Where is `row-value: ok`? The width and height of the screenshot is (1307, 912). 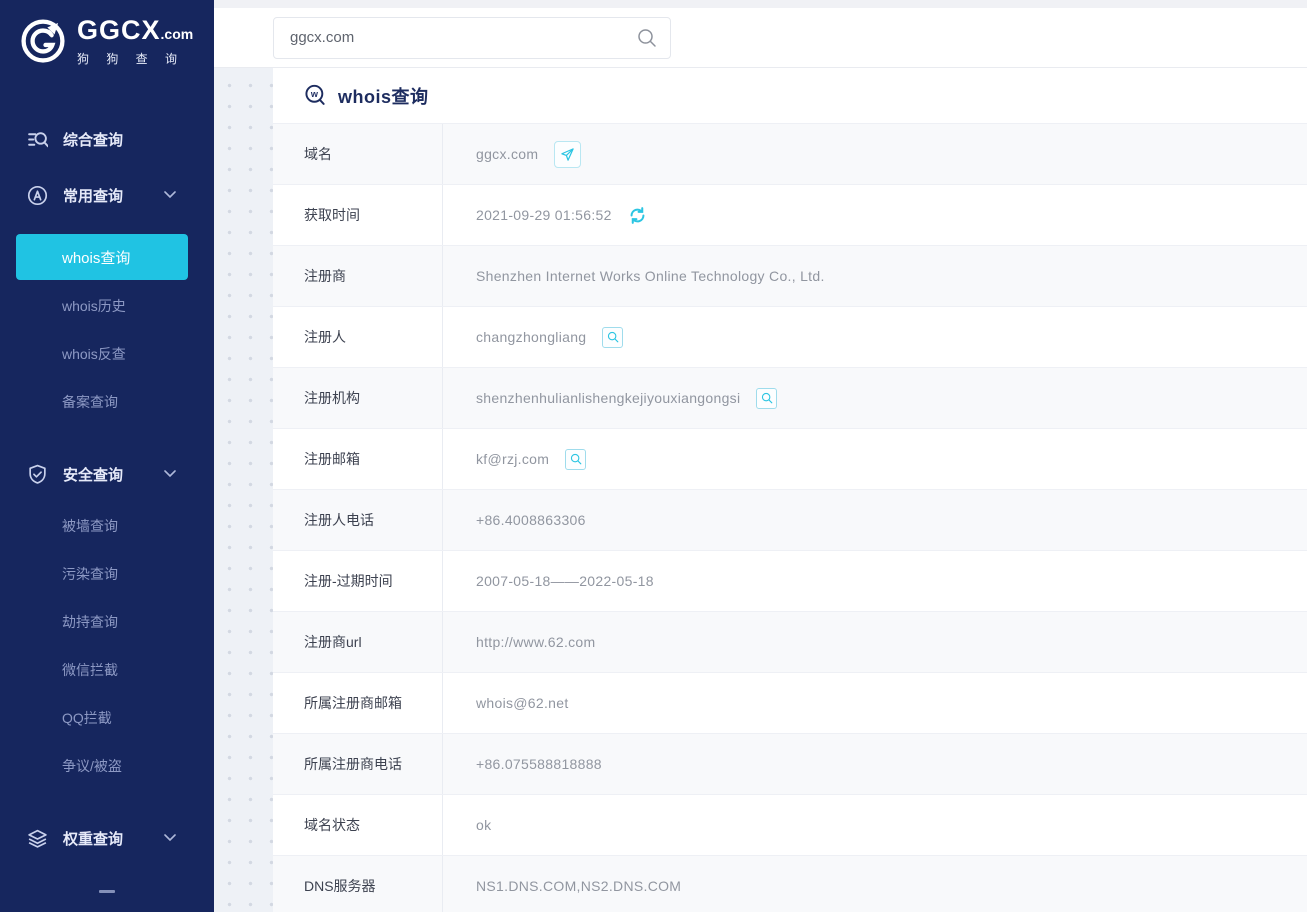
row-value: ok is located at coordinates (484, 825).